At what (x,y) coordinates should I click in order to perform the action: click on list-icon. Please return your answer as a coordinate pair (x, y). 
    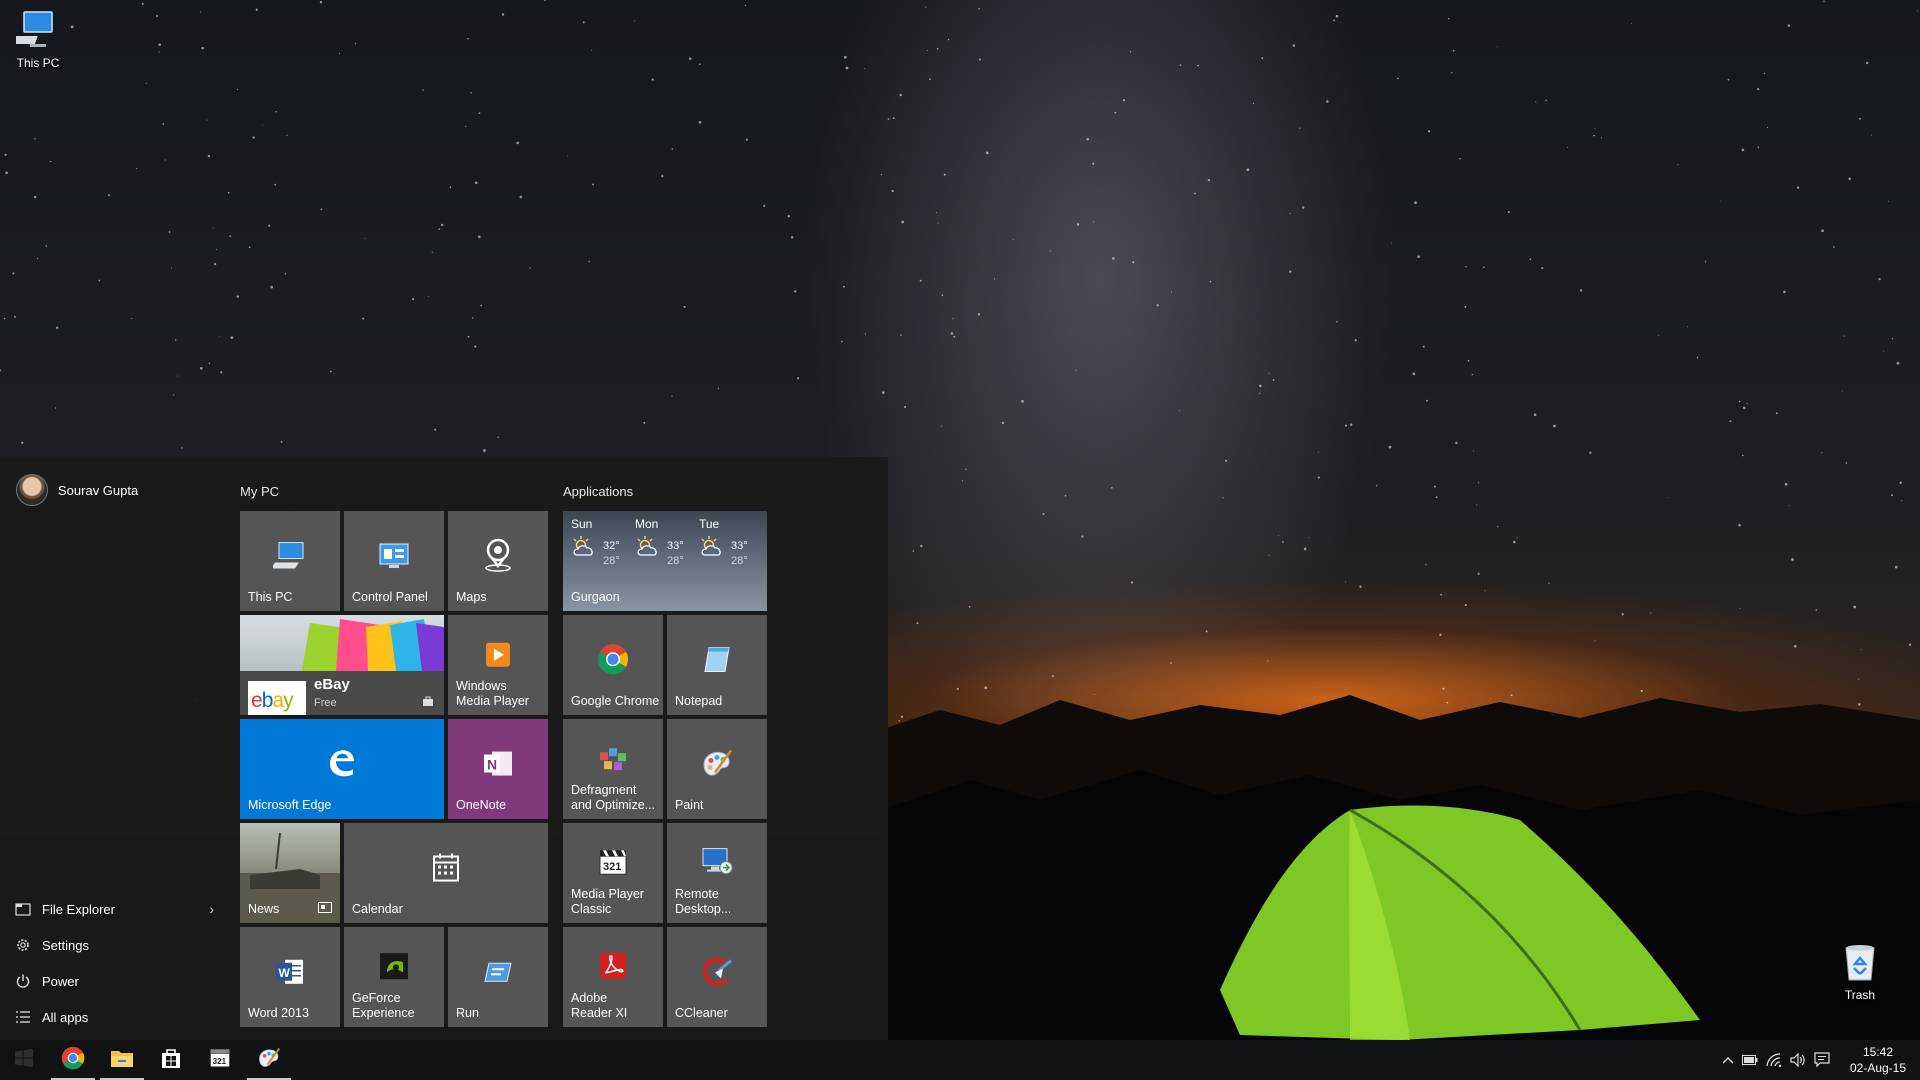
    Looking at the image, I should click on (23, 1017).